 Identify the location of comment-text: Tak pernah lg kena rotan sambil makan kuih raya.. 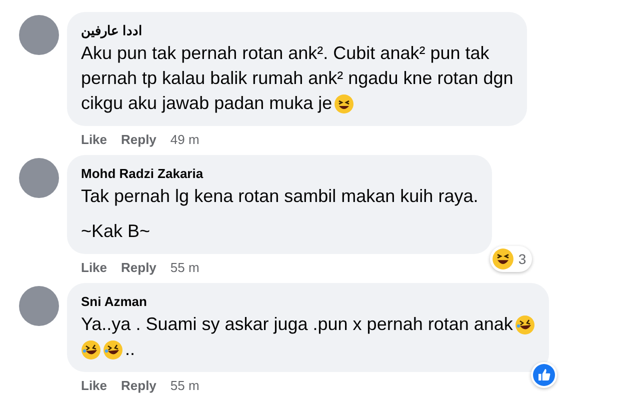
(279, 196).